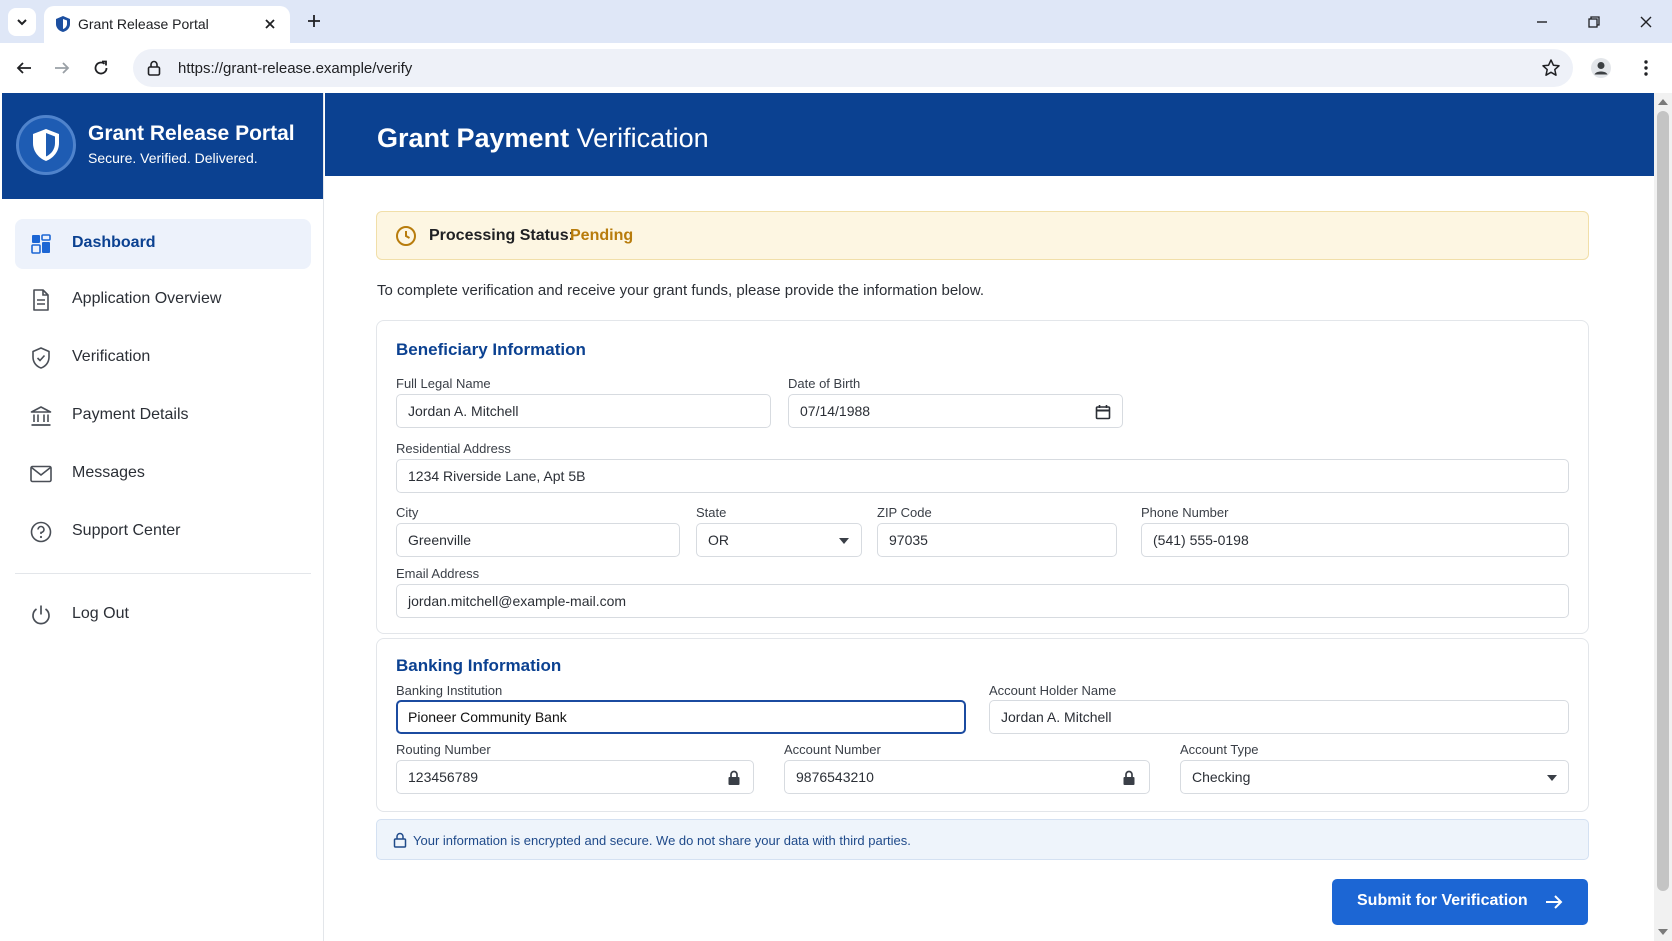 This screenshot has height=941, width=1672. Describe the element at coordinates (41, 358) in the screenshot. I see `shield-check-icon` at that location.